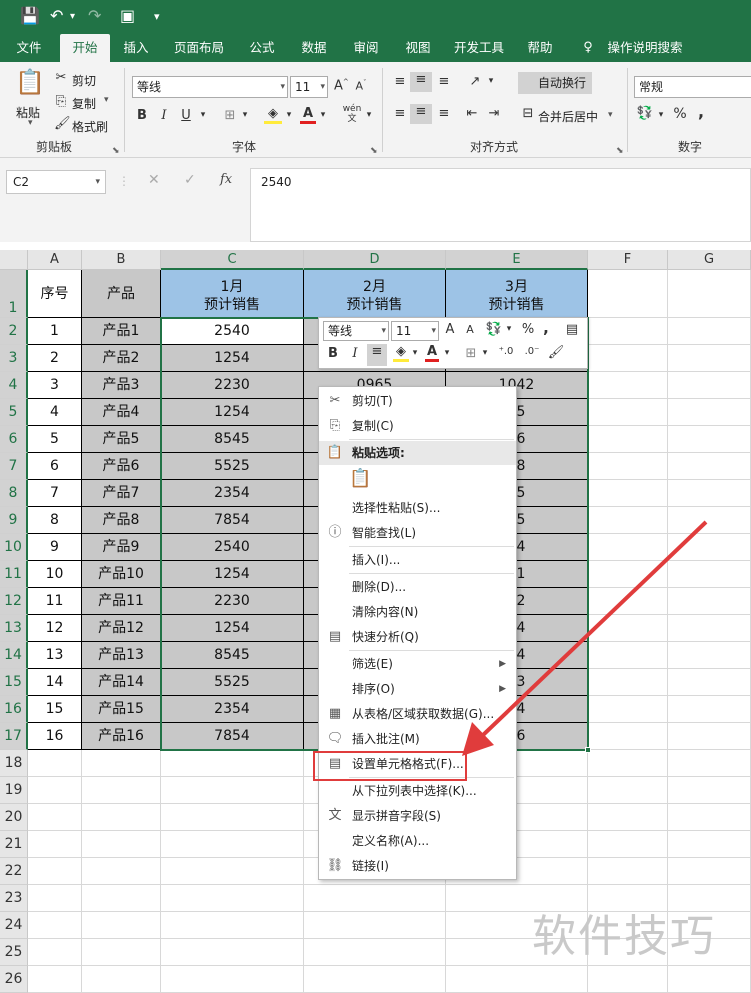  Describe the element at coordinates (55, 790) in the screenshot. I see `cell-a19` at that location.